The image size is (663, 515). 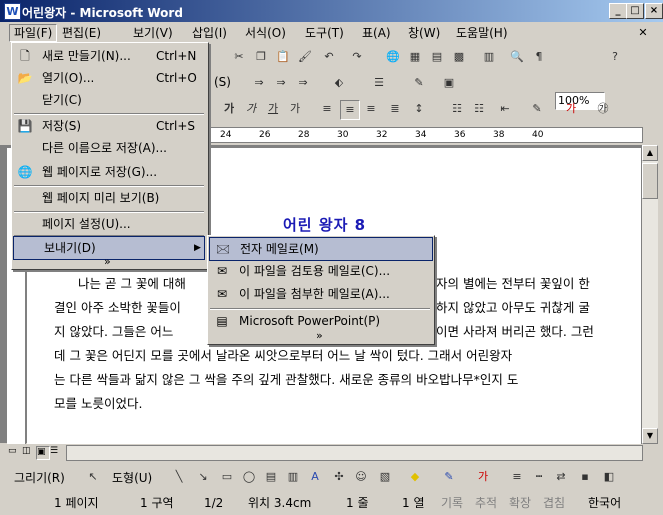 What do you see at coordinates (419, 83) in the screenshot?
I see `text-box-icon: ✎` at bounding box center [419, 83].